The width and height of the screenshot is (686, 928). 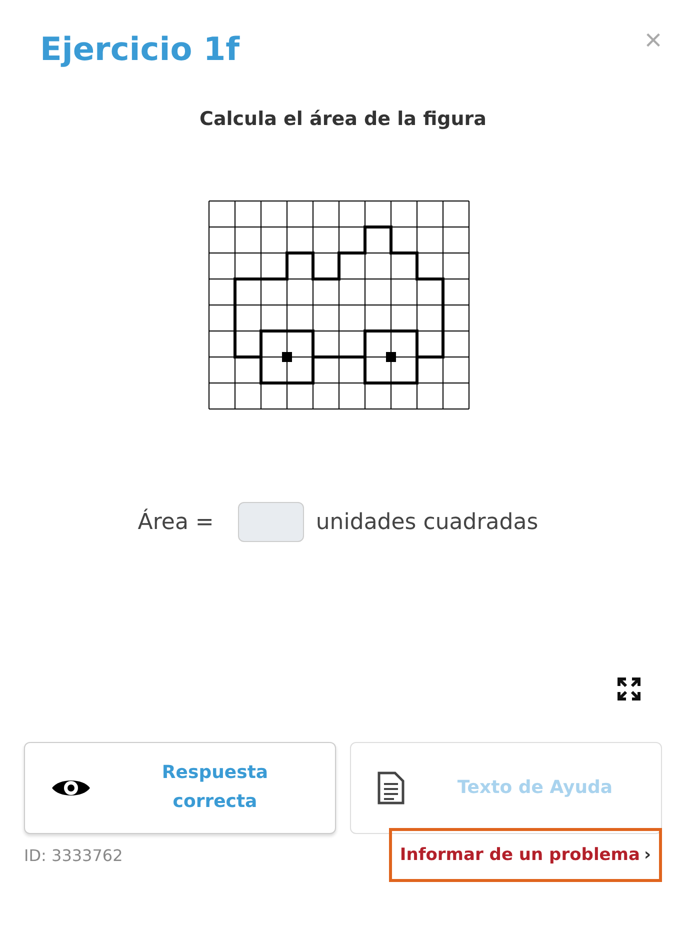 I want to click on exercise-id: ID: 3333762, so click(x=73, y=855).